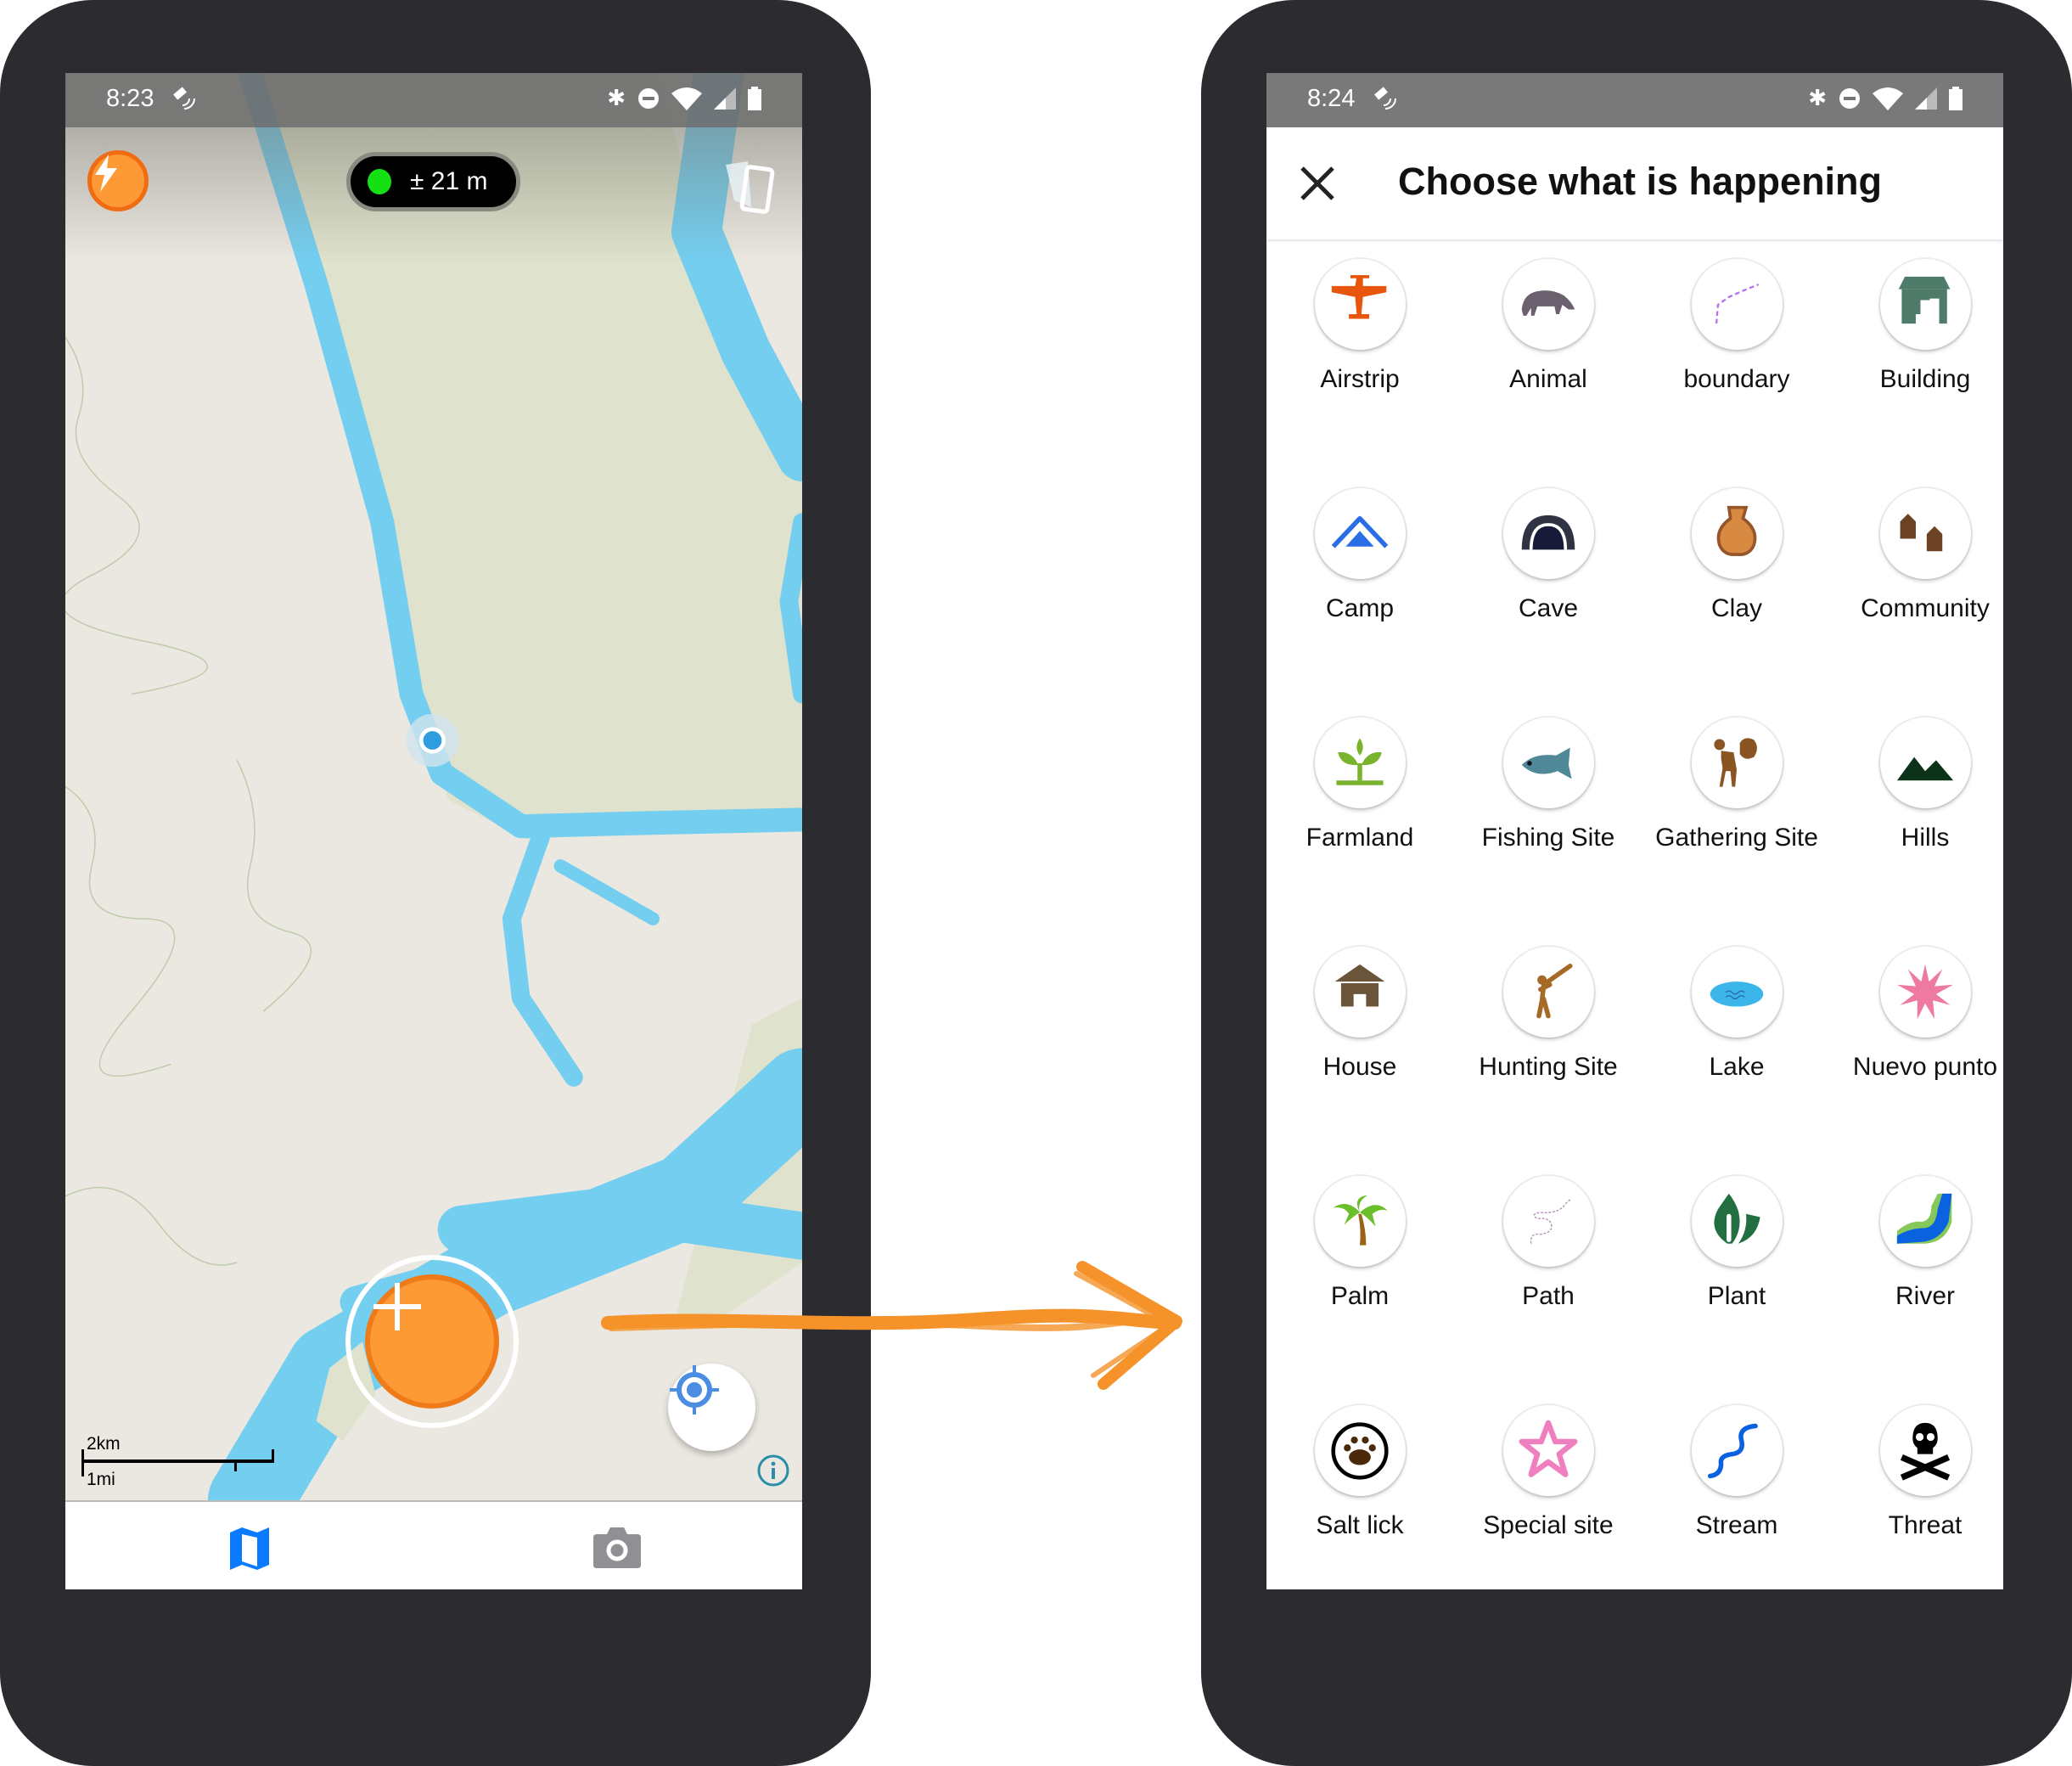 This screenshot has width=2072, height=1766. I want to click on category-item-salt-lick: Salt lick, so click(1360, 1497).